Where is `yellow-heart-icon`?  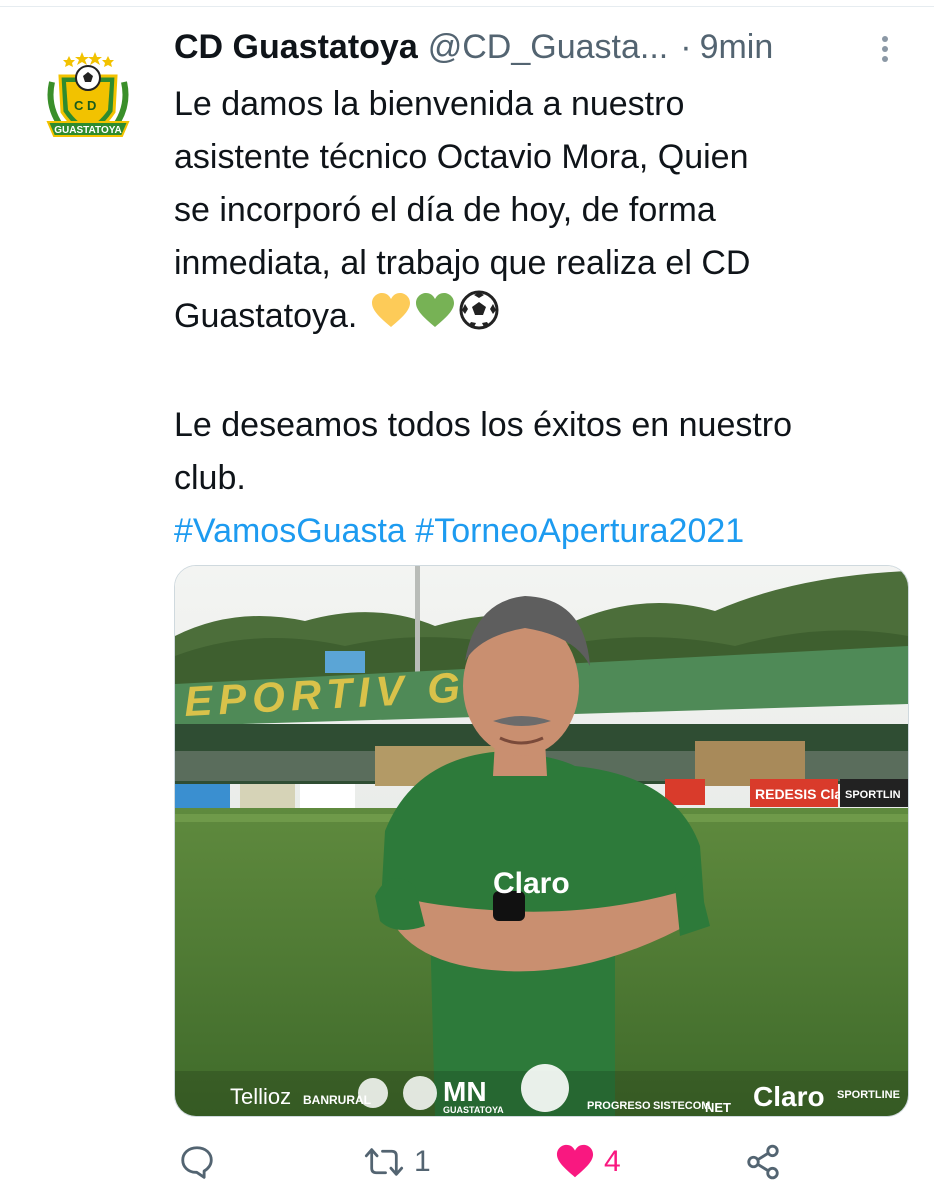
yellow-heart-icon is located at coordinates (391, 318).